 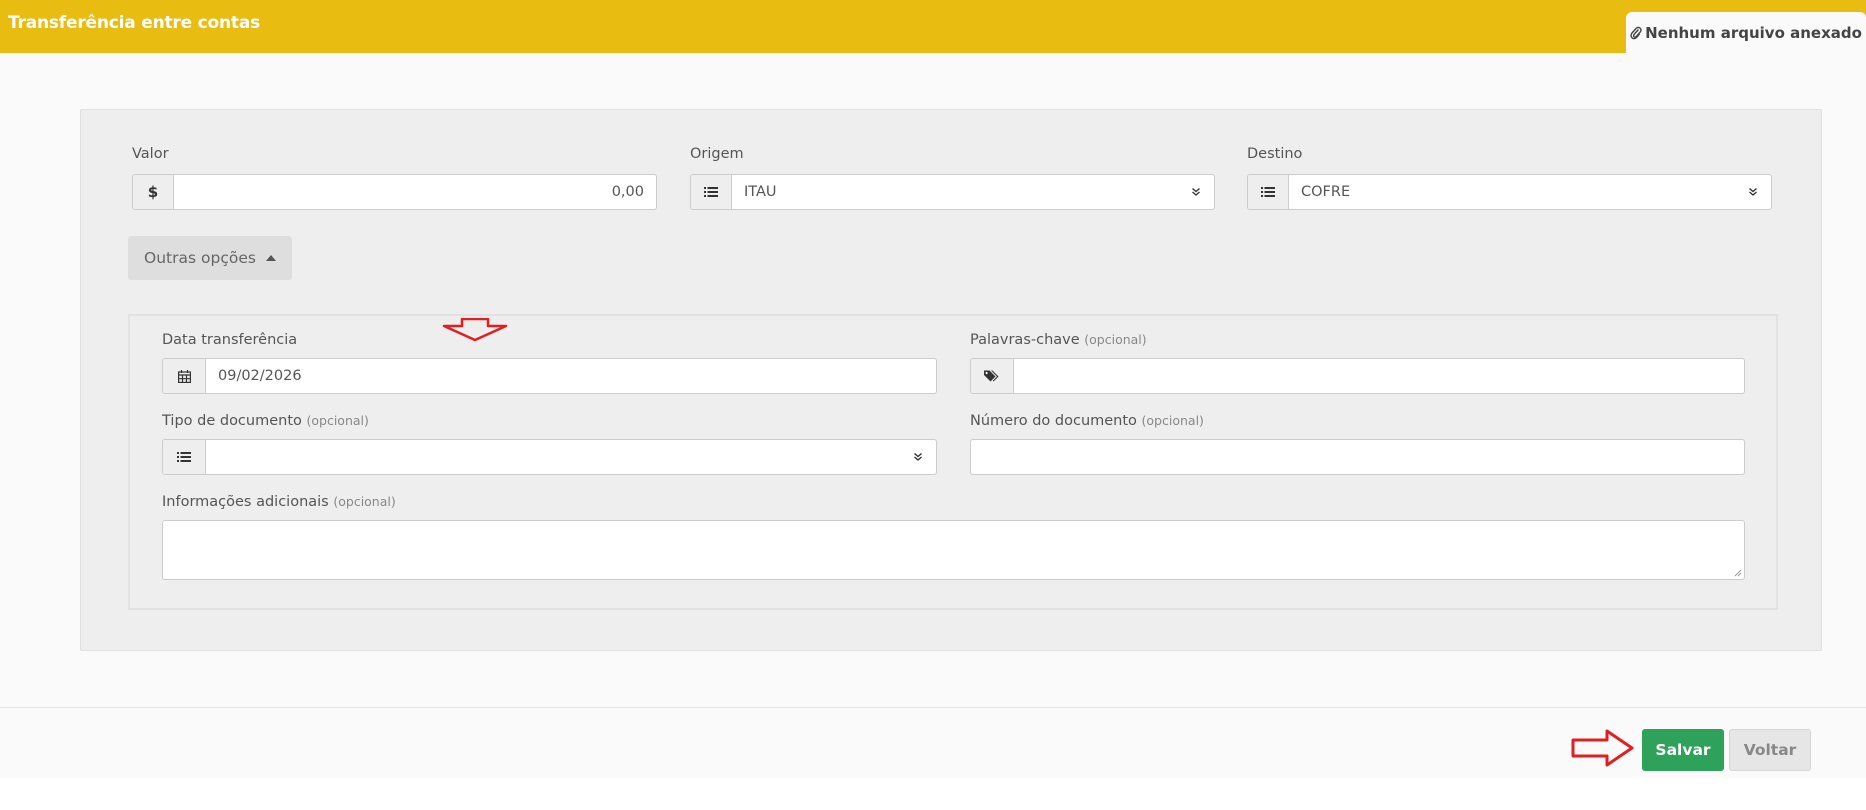 I want to click on valor-field: $ 0,00, so click(x=394, y=192).